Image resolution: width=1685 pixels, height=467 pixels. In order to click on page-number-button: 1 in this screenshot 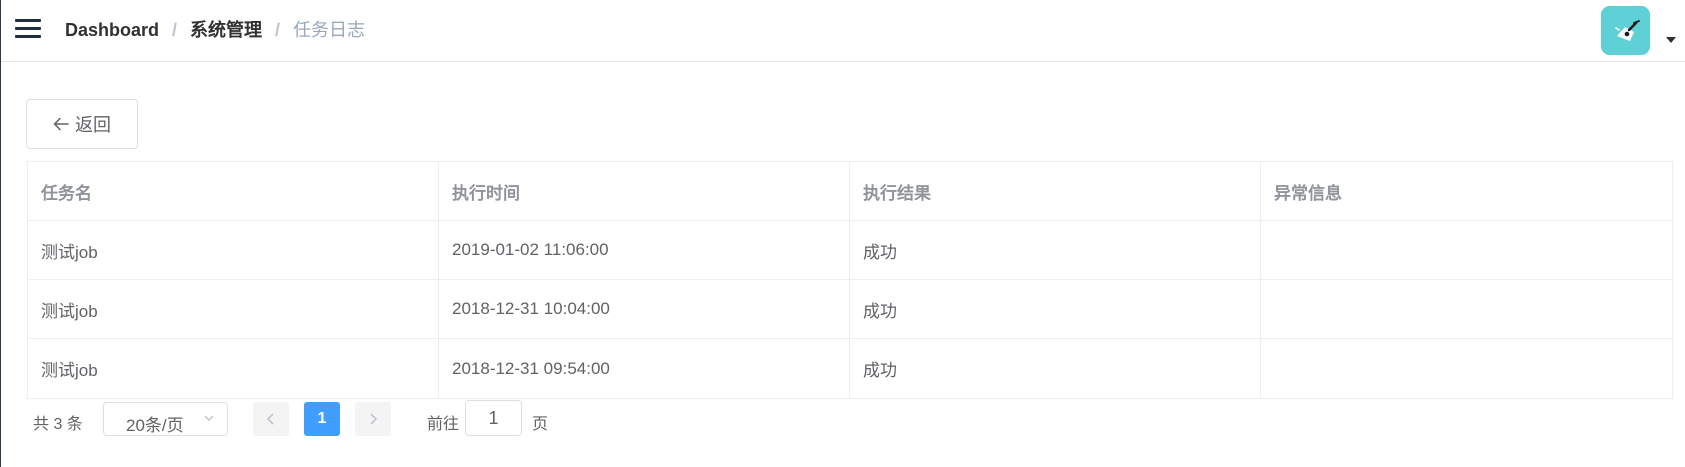, I will do `click(322, 419)`.